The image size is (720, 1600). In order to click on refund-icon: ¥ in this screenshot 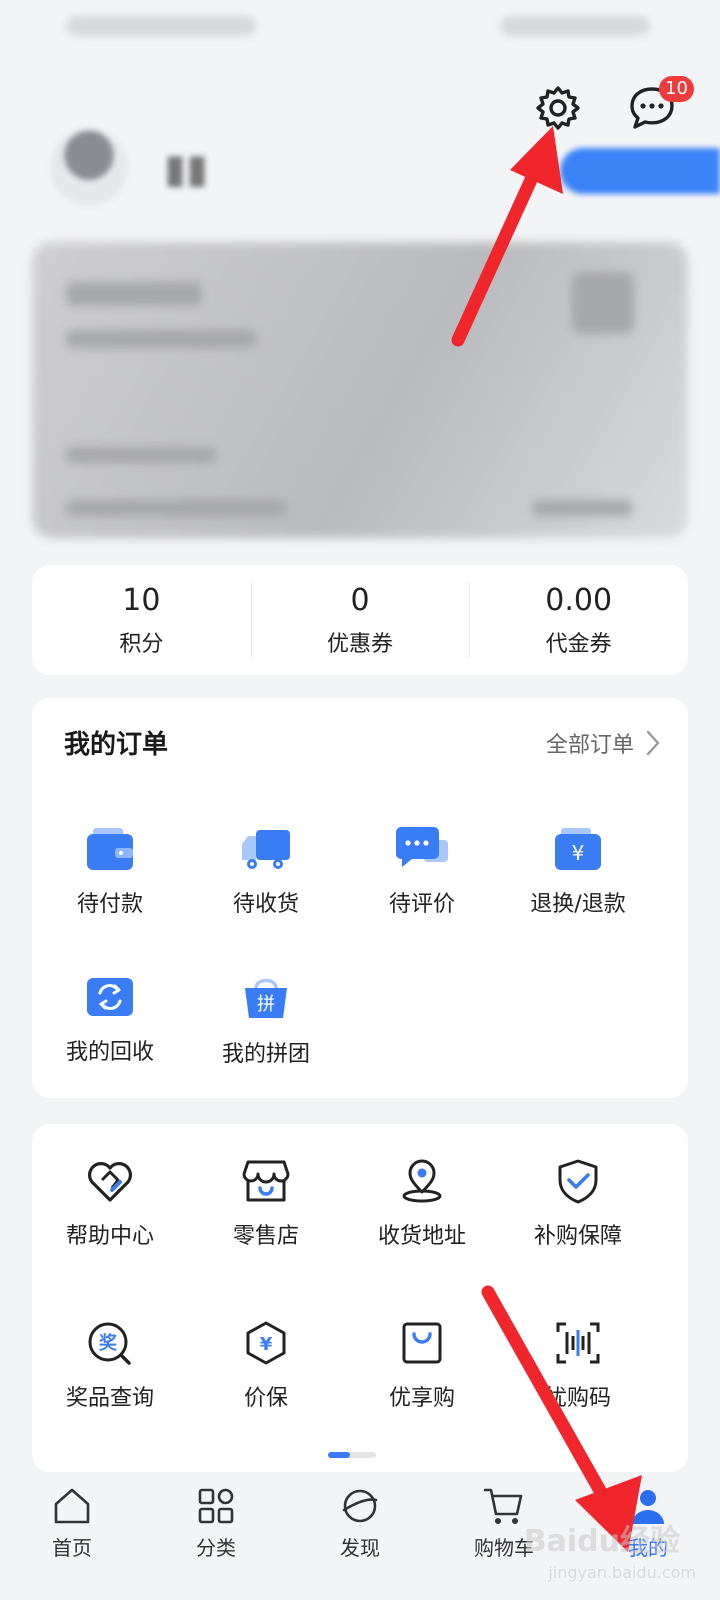, I will do `click(578, 849)`.